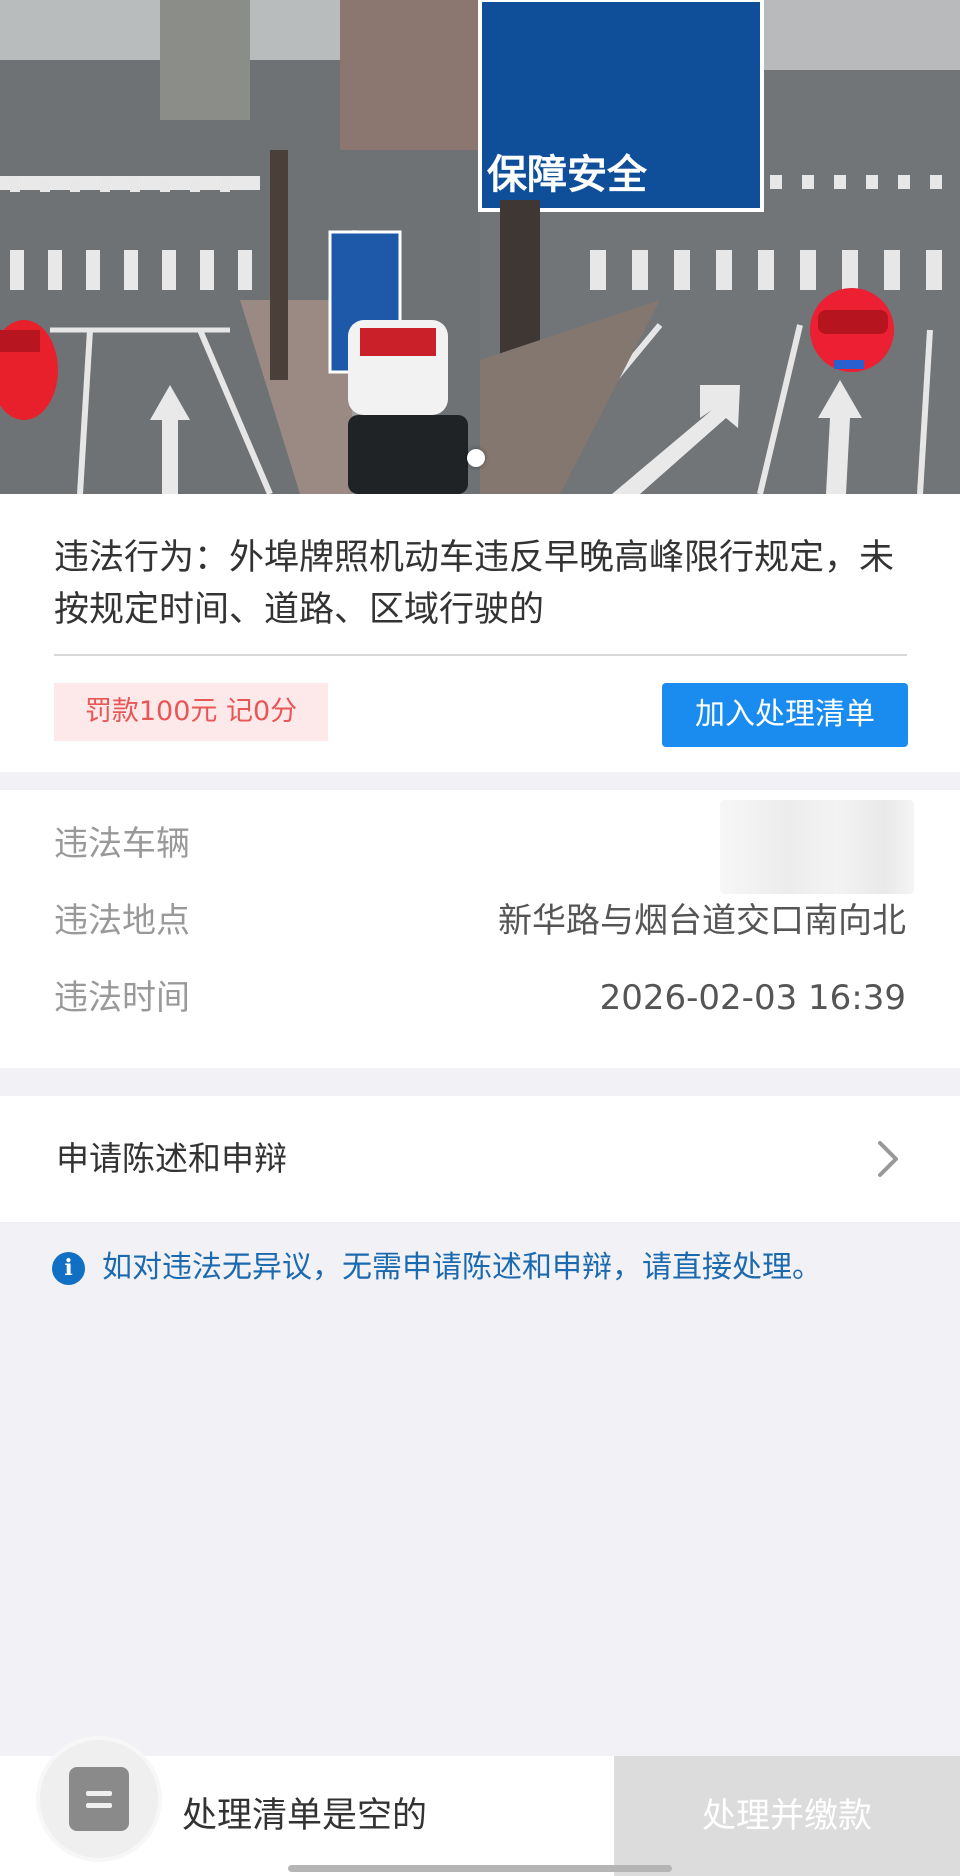  I want to click on bottom-bar: 处理清单是空的 处理并缴款, so click(480, 1808).